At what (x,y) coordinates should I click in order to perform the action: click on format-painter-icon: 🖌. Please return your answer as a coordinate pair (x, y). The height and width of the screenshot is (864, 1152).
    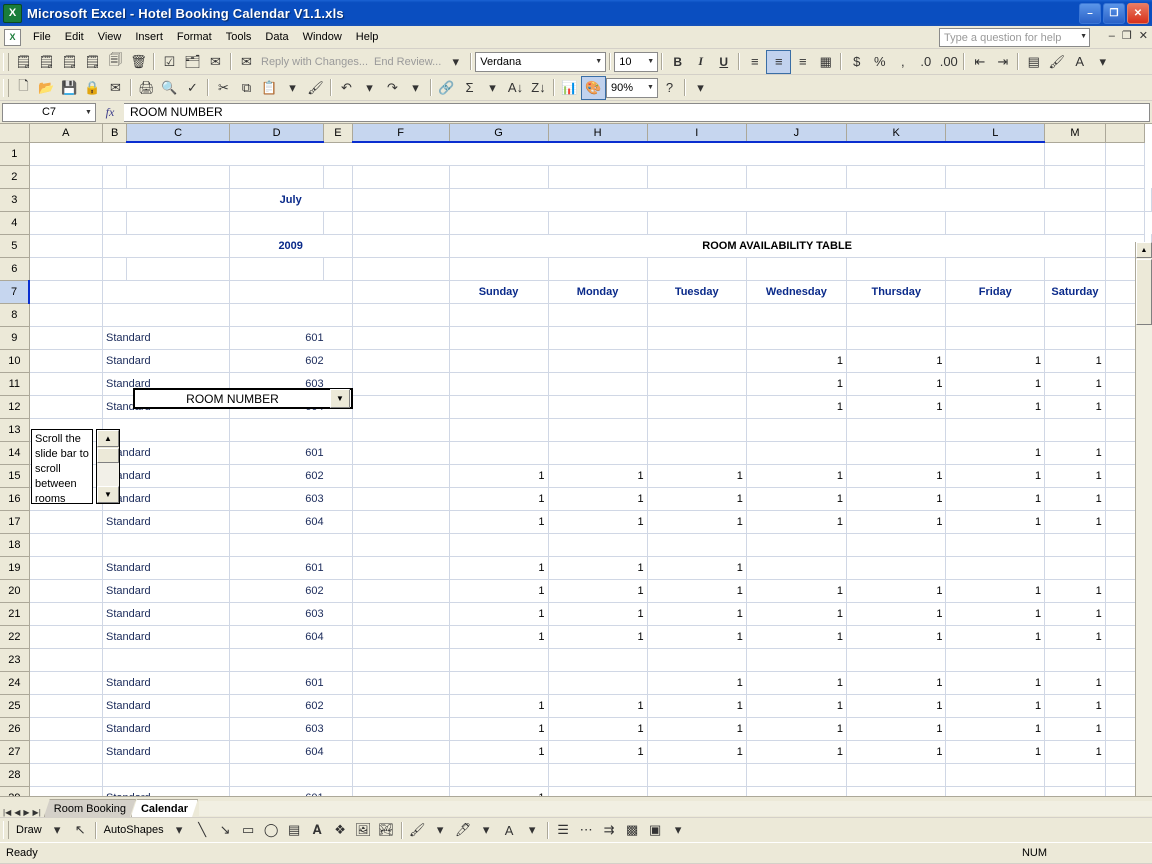
    Looking at the image, I should click on (315, 88).